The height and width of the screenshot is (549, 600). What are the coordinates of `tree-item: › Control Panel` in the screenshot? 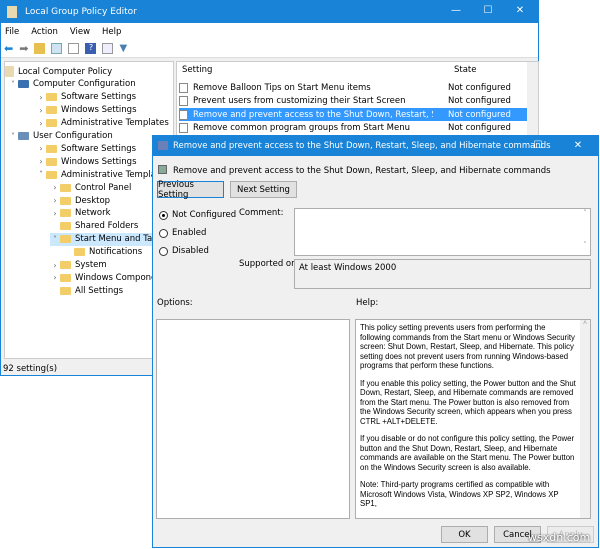 It's located at (90, 187).